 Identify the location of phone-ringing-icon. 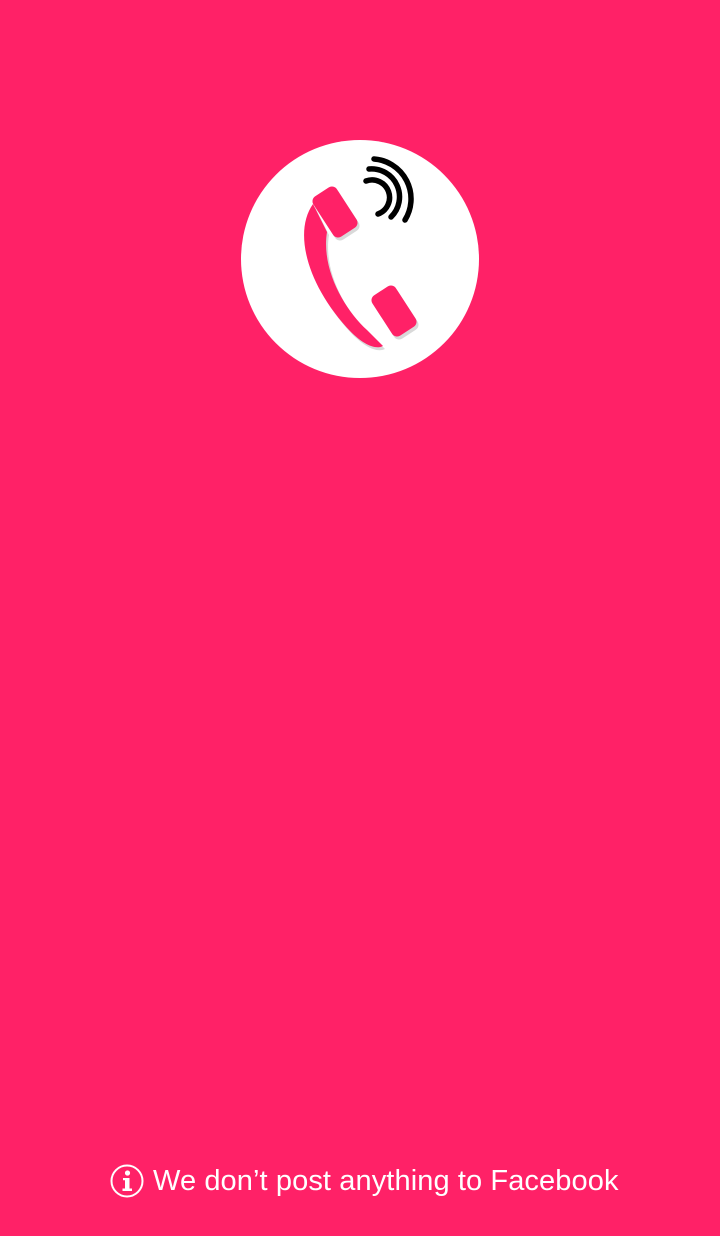
(361, 253).